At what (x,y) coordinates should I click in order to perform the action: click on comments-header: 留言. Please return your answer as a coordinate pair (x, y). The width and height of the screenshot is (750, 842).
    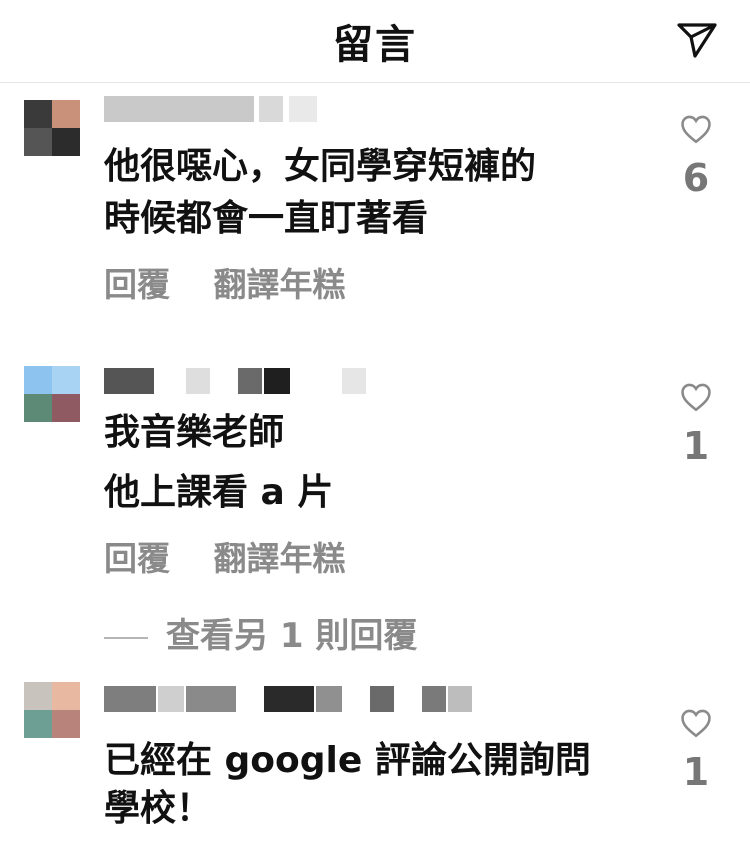
    Looking at the image, I should click on (375, 41).